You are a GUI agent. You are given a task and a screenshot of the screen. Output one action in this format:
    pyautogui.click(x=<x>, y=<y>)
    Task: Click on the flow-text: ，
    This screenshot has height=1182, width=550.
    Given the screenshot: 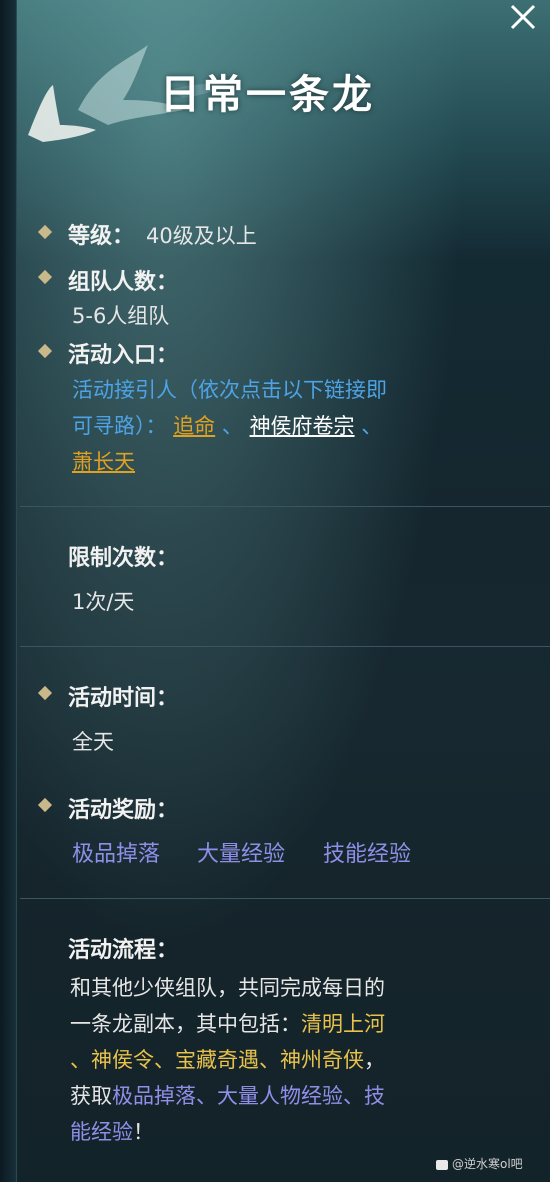 What is the action you would take?
    pyautogui.click(x=374, y=1060)
    